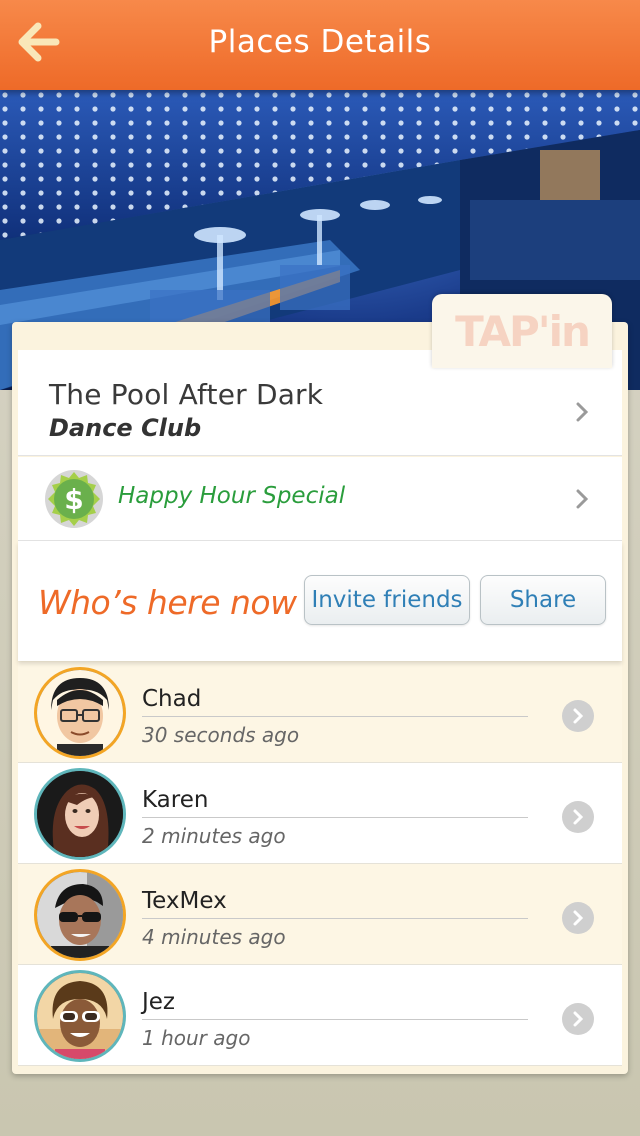  What do you see at coordinates (214, 836) in the screenshot?
I see `friend-time: 2 minutes ago` at bounding box center [214, 836].